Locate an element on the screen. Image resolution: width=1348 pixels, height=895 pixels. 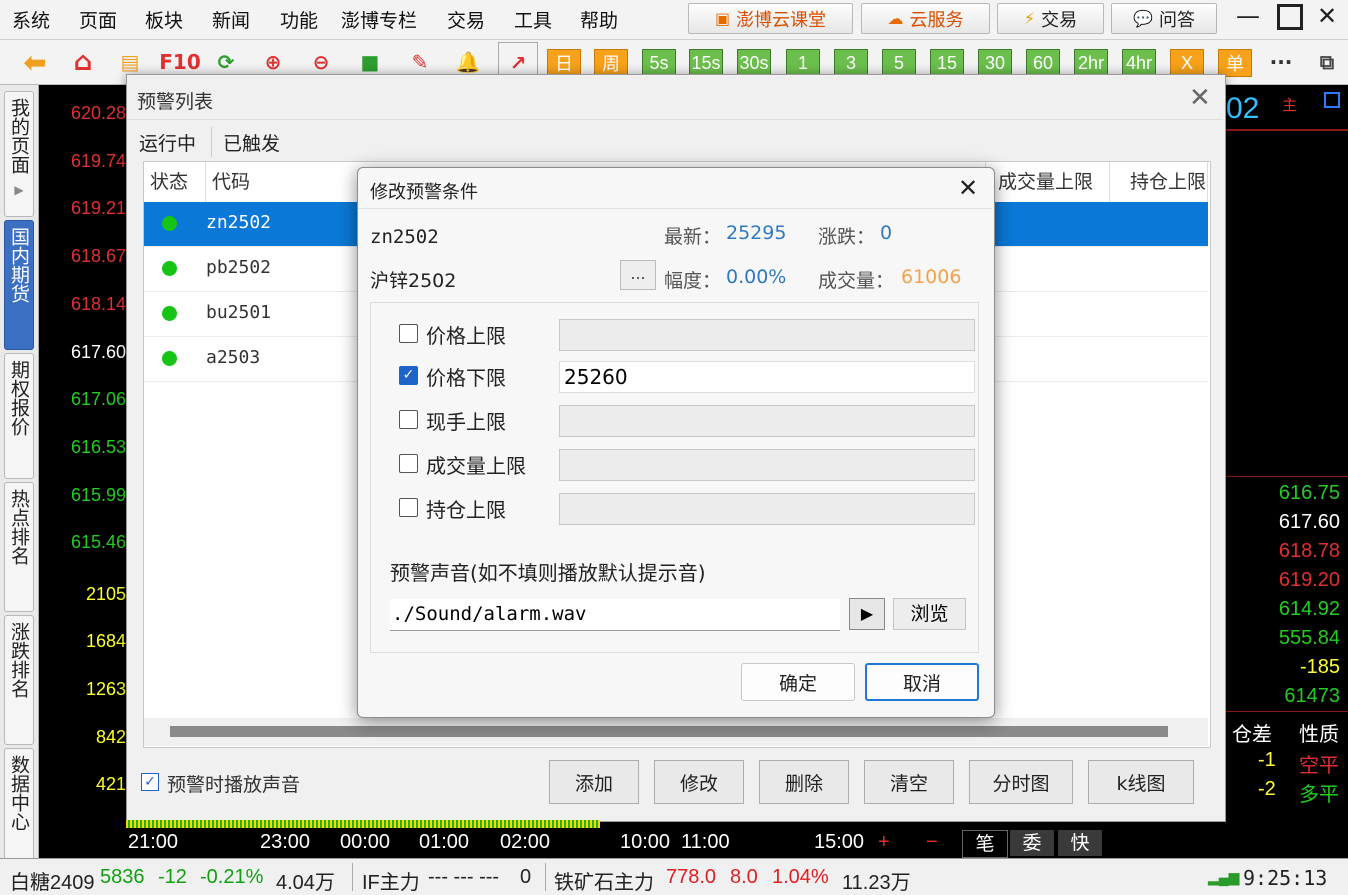
price-tick: 620.28 is located at coordinates (98, 113).